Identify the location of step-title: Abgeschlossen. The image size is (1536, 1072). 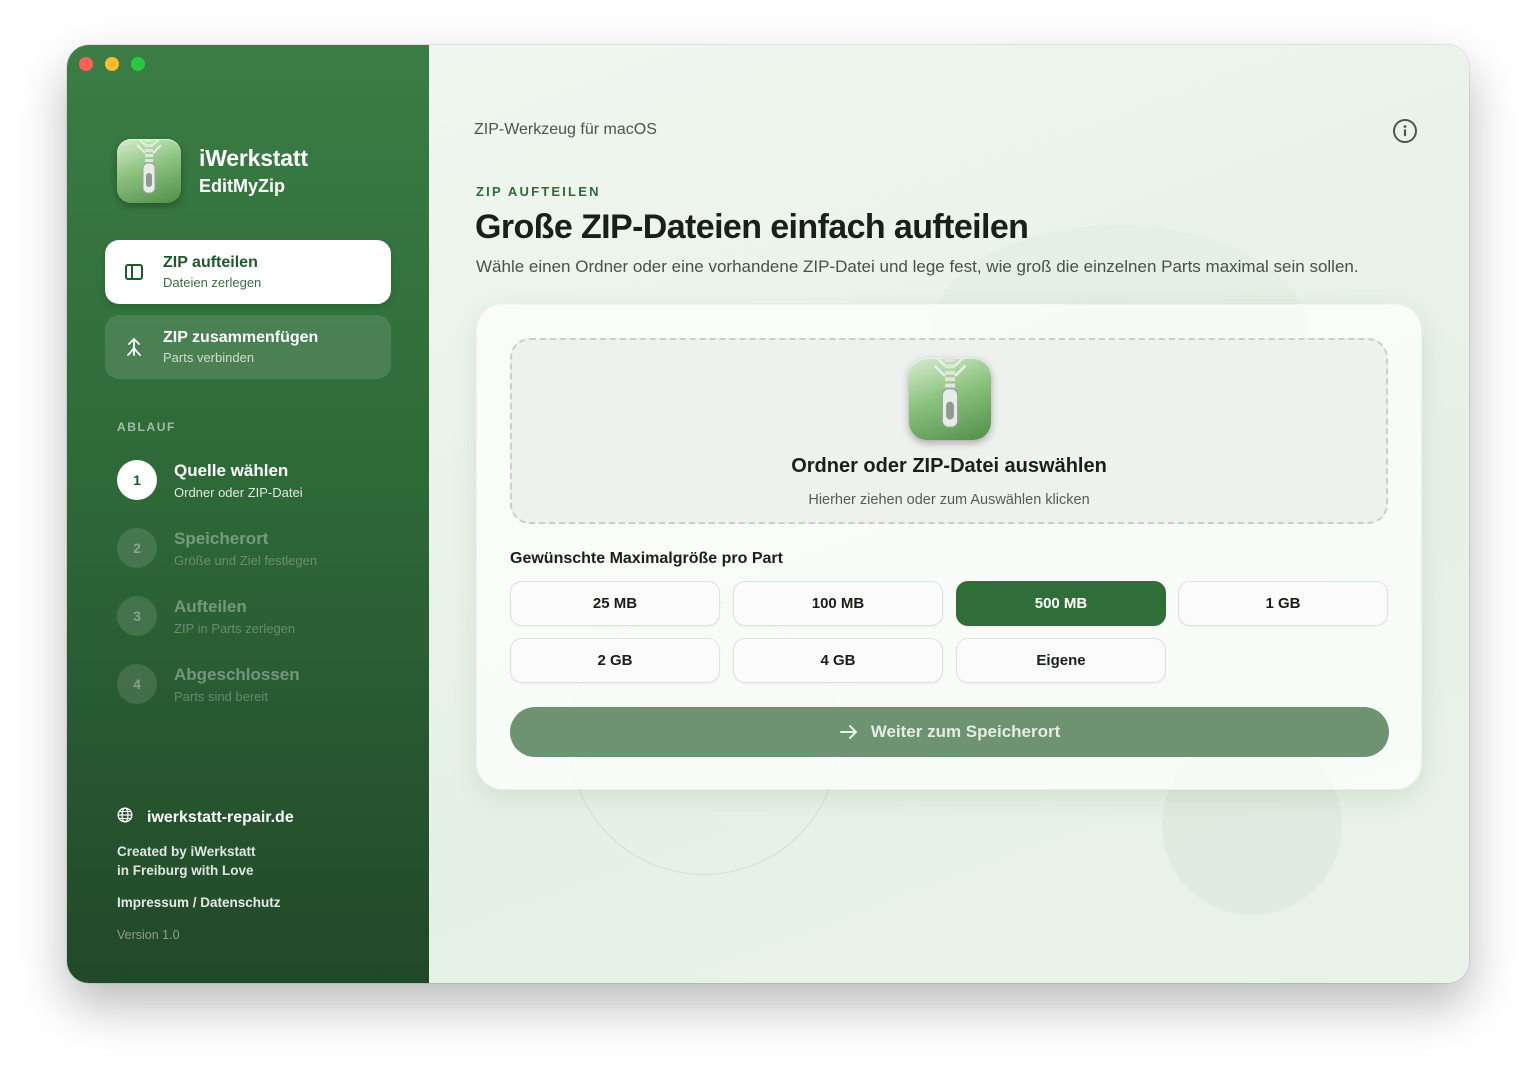
(237, 674).